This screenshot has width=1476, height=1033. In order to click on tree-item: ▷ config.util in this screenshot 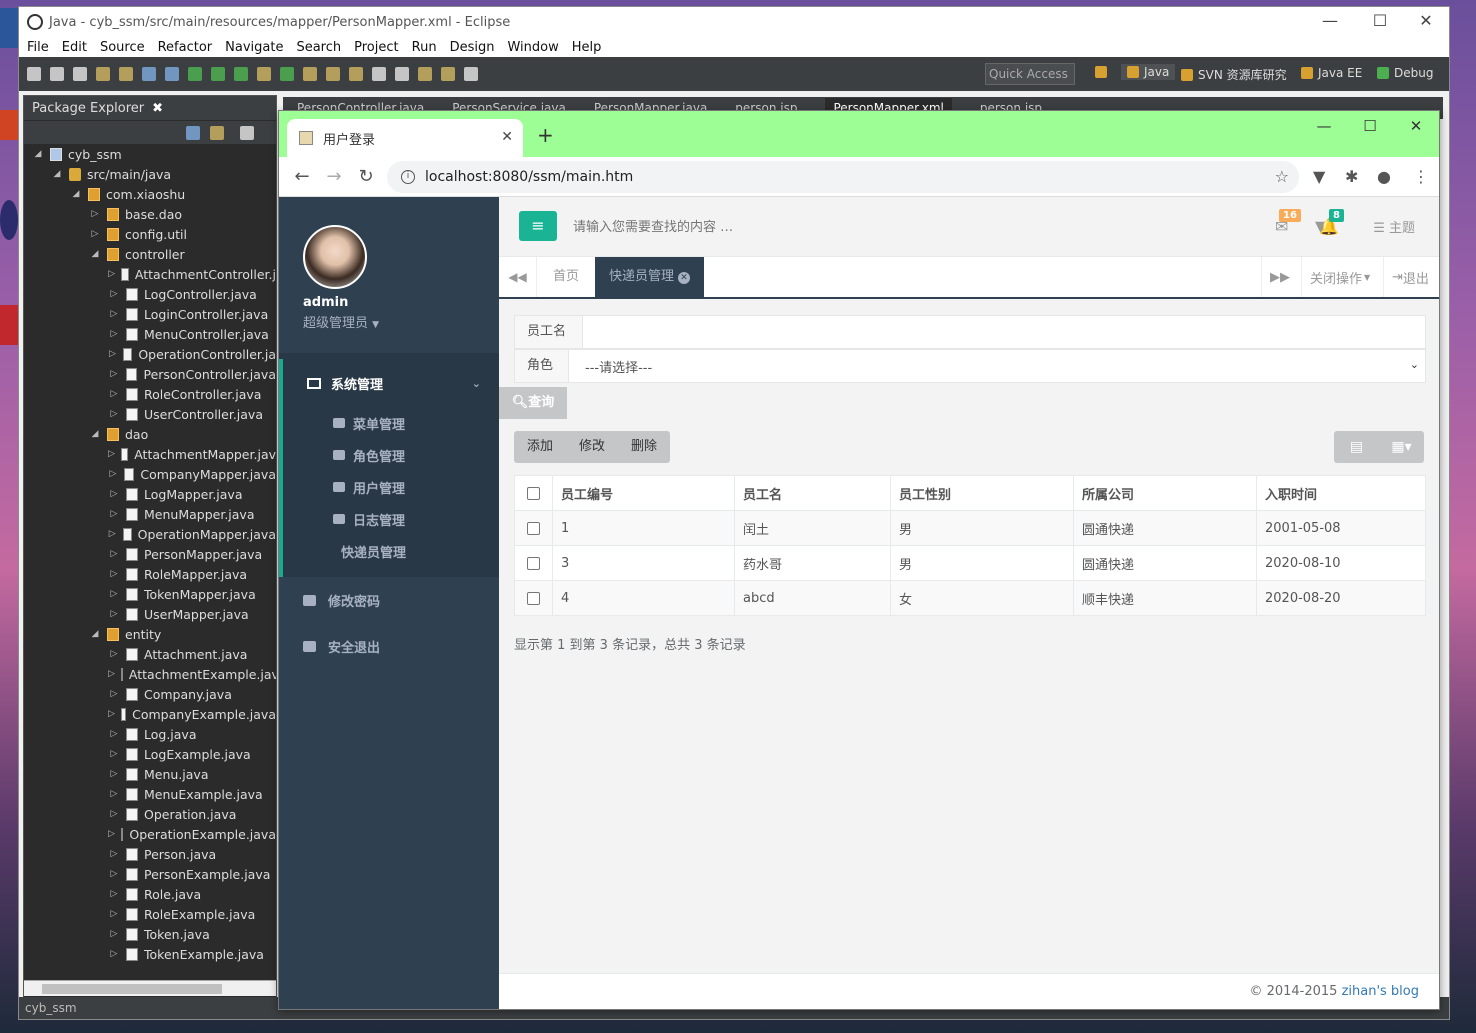, I will do `click(150, 234)`.